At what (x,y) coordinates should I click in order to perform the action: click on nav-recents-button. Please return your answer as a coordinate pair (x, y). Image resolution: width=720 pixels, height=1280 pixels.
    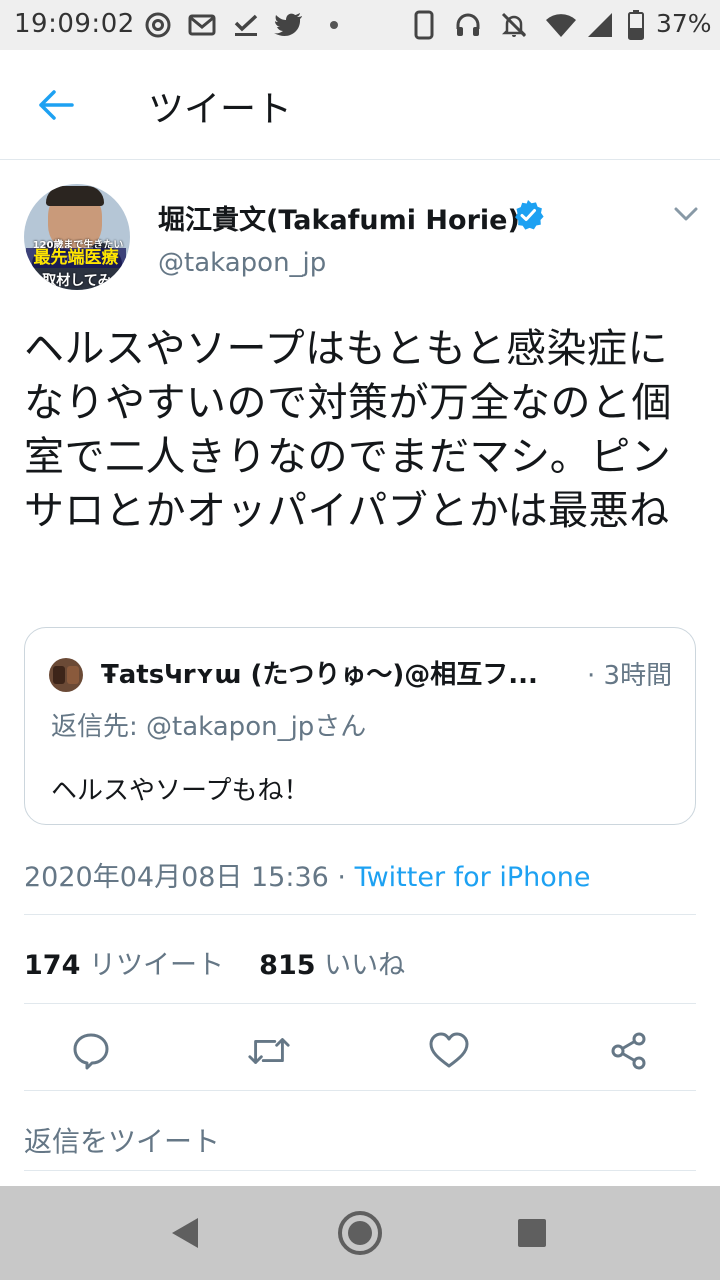
    Looking at the image, I should click on (532, 1233).